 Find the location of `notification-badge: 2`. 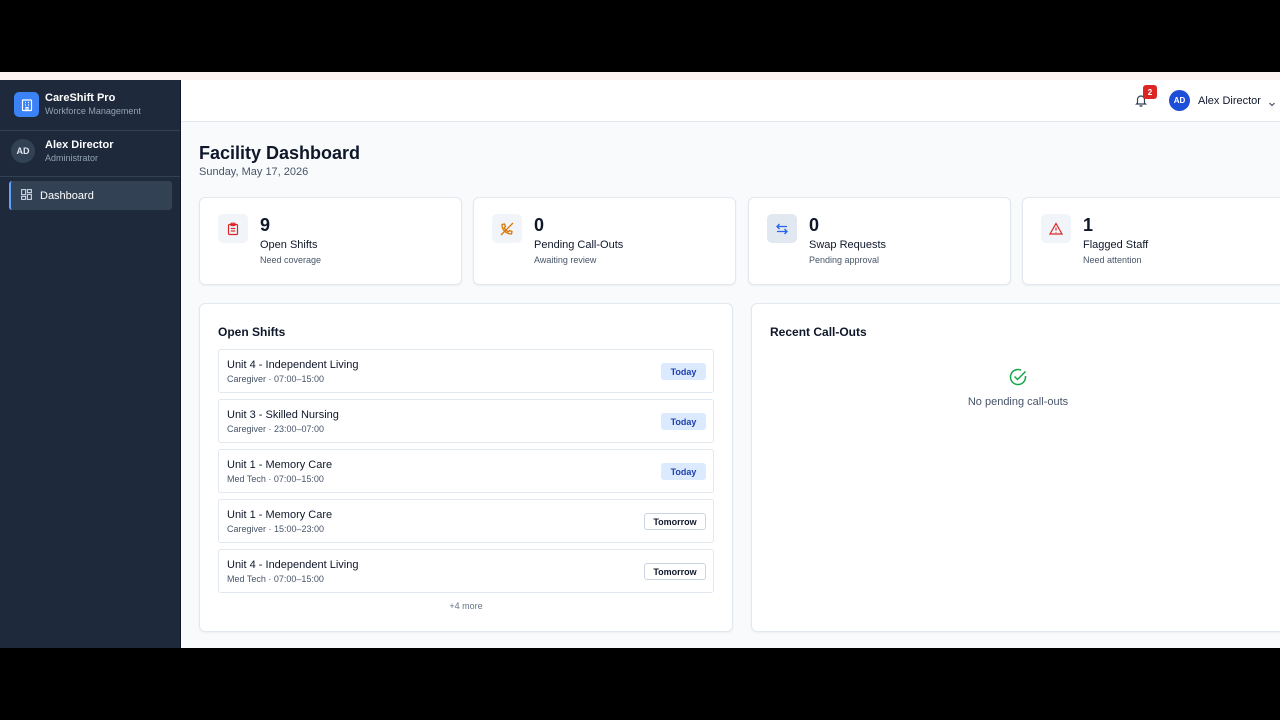

notification-badge: 2 is located at coordinates (1150, 92).